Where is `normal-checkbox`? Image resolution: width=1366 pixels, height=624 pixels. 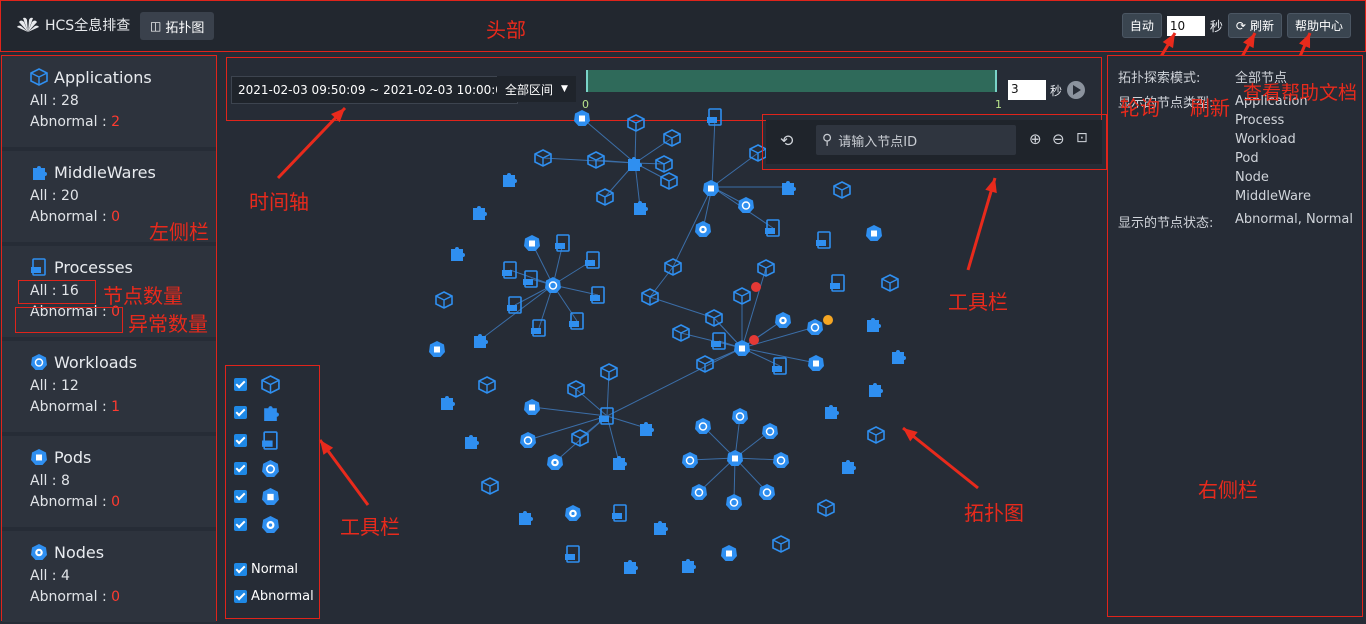
normal-checkbox is located at coordinates (240, 569).